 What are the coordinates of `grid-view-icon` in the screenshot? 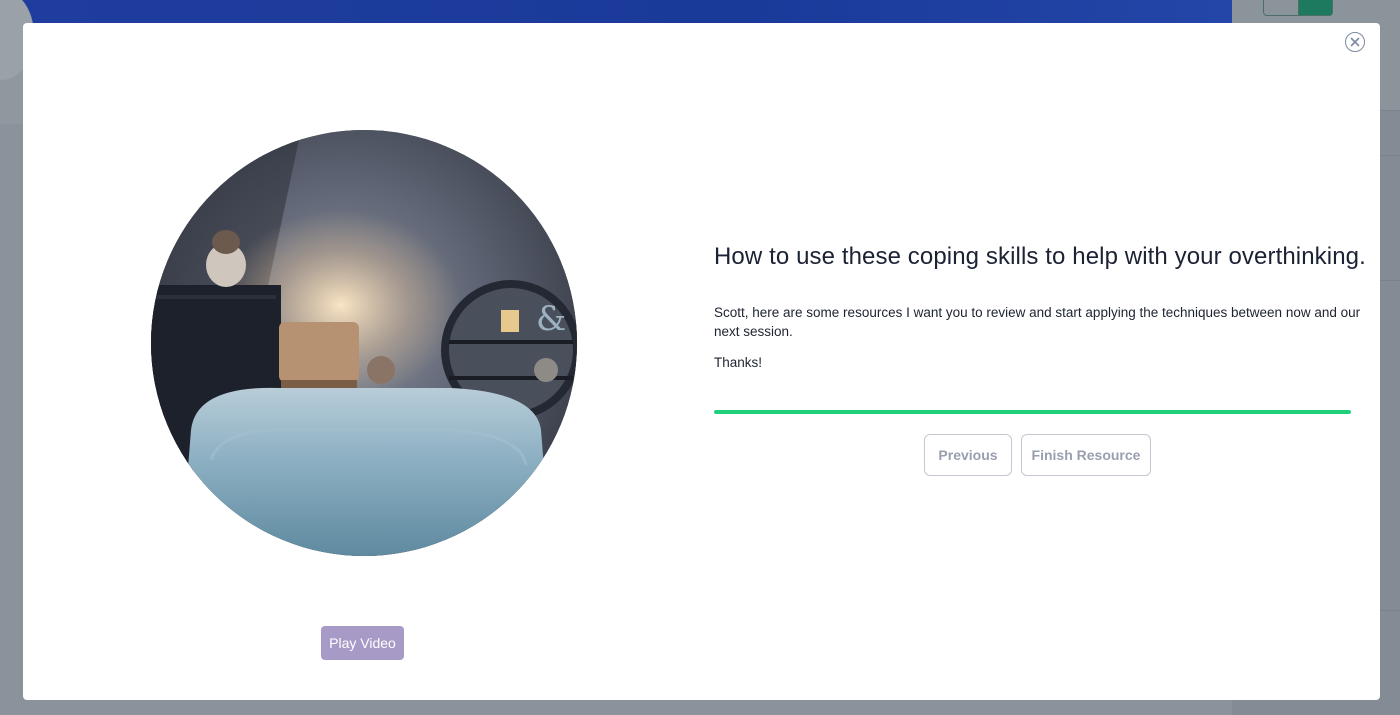 It's located at (1281, 7).